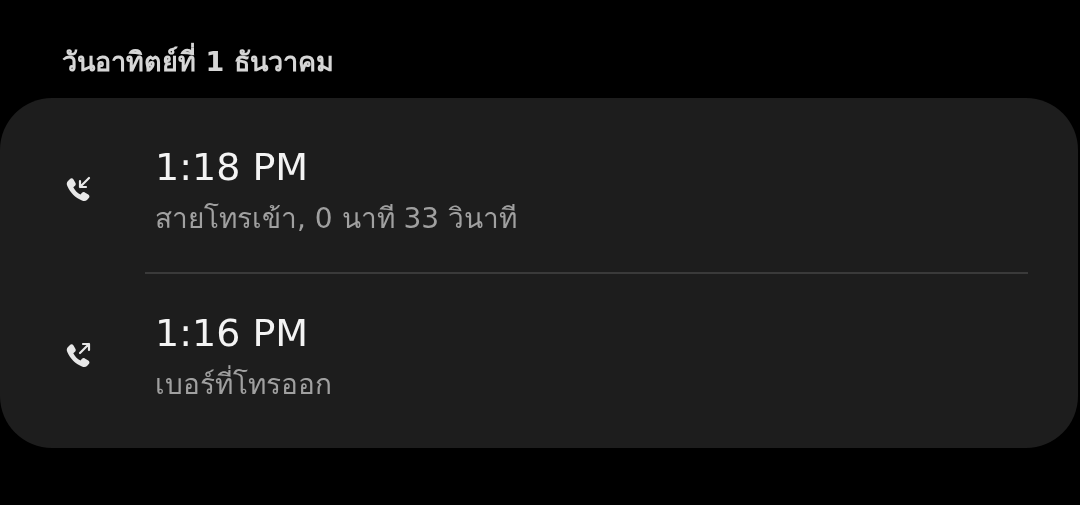 This screenshot has width=1080, height=505. What do you see at coordinates (243, 385) in the screenshot?
I see `call-detail: เบอร์ที่โทรออก` at bounding box center [243, 385].